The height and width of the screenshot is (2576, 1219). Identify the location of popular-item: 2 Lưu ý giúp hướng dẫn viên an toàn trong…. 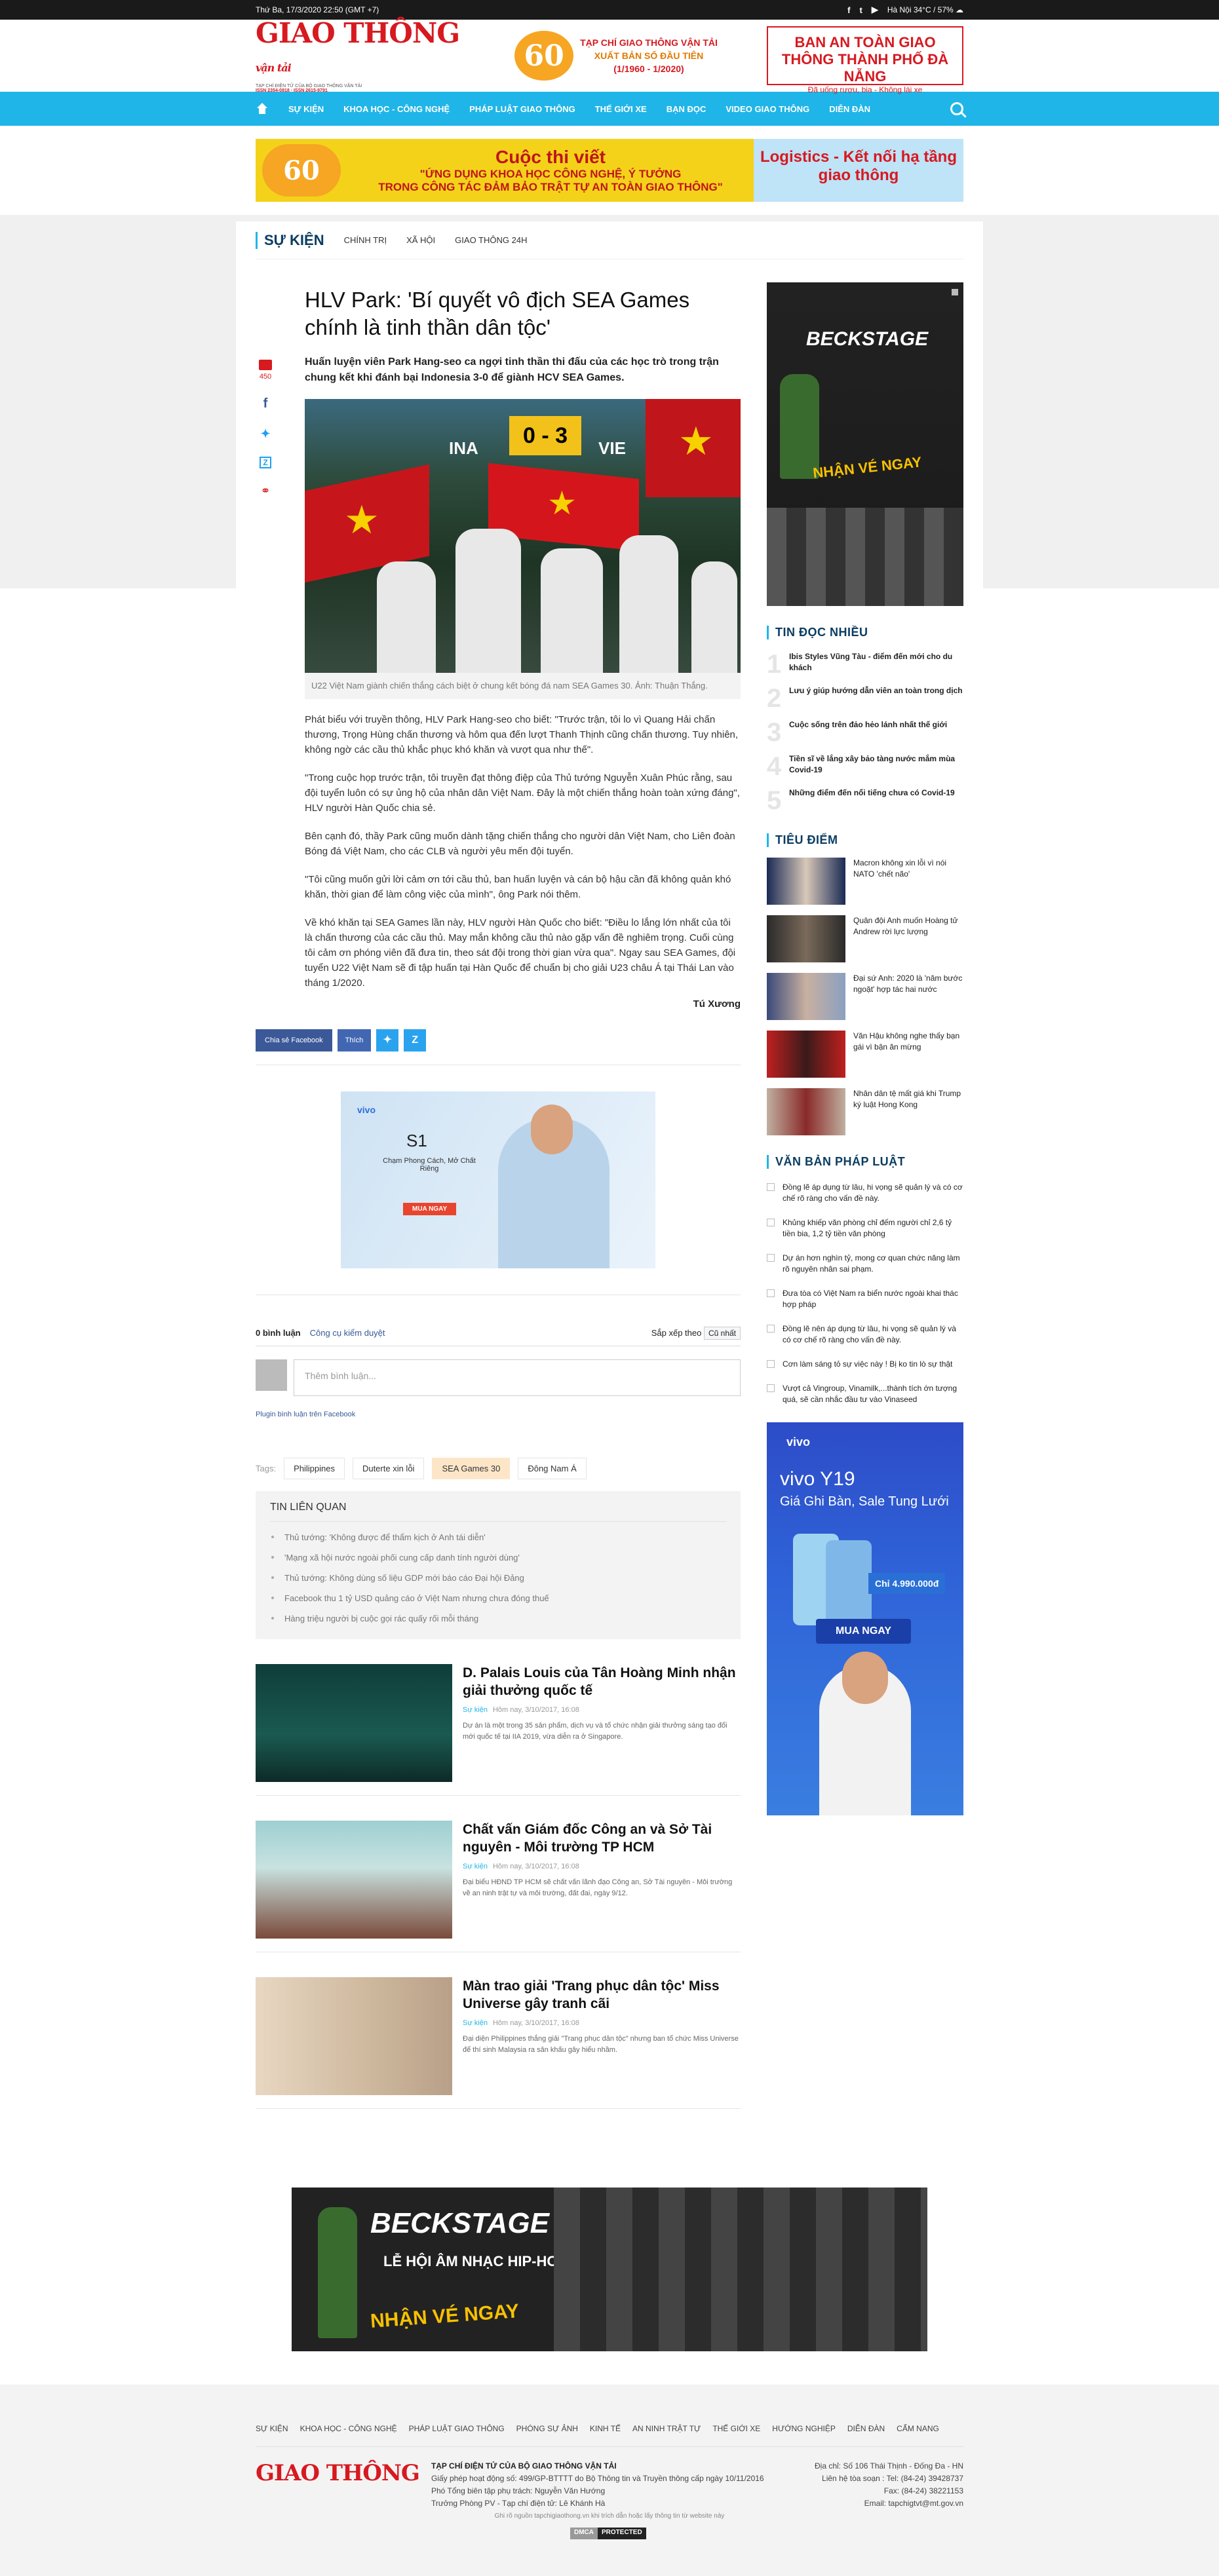
(865, 698).